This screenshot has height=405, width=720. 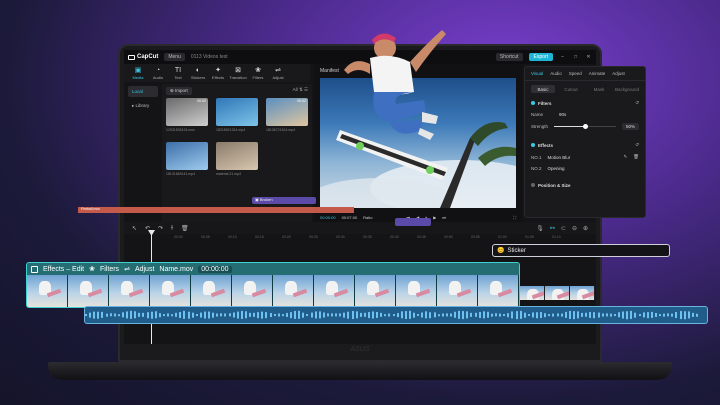 What do you see at coordinates (287, 112) in the screenshot?
I see `media-thumbnail: 00:02` at bounding box center [287, 112].